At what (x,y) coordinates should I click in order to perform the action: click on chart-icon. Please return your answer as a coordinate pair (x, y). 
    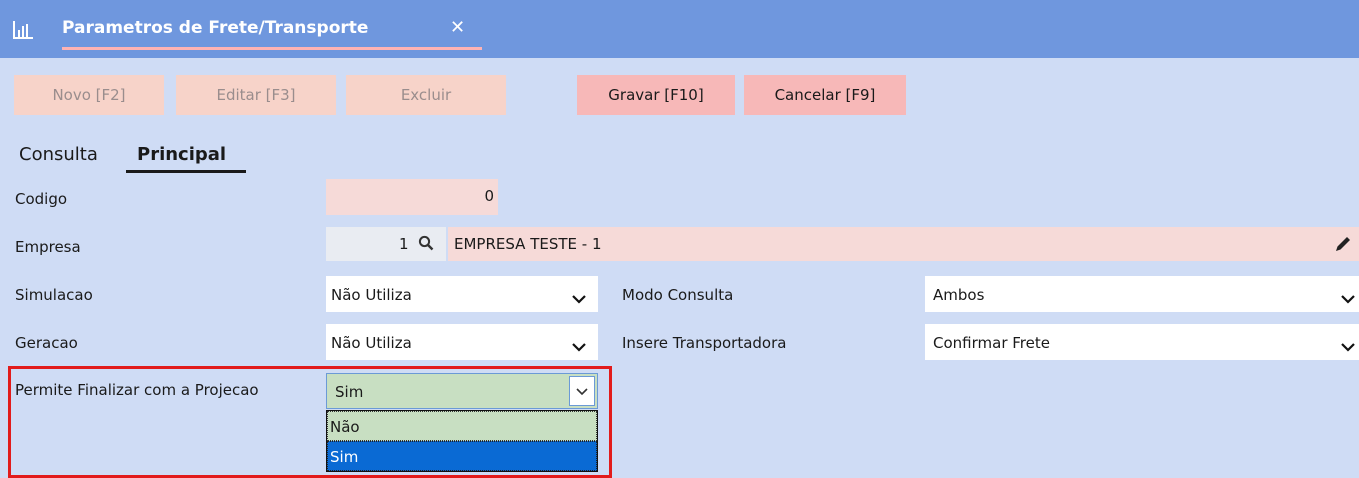
    Looking at the image, I should click on (23, 30).